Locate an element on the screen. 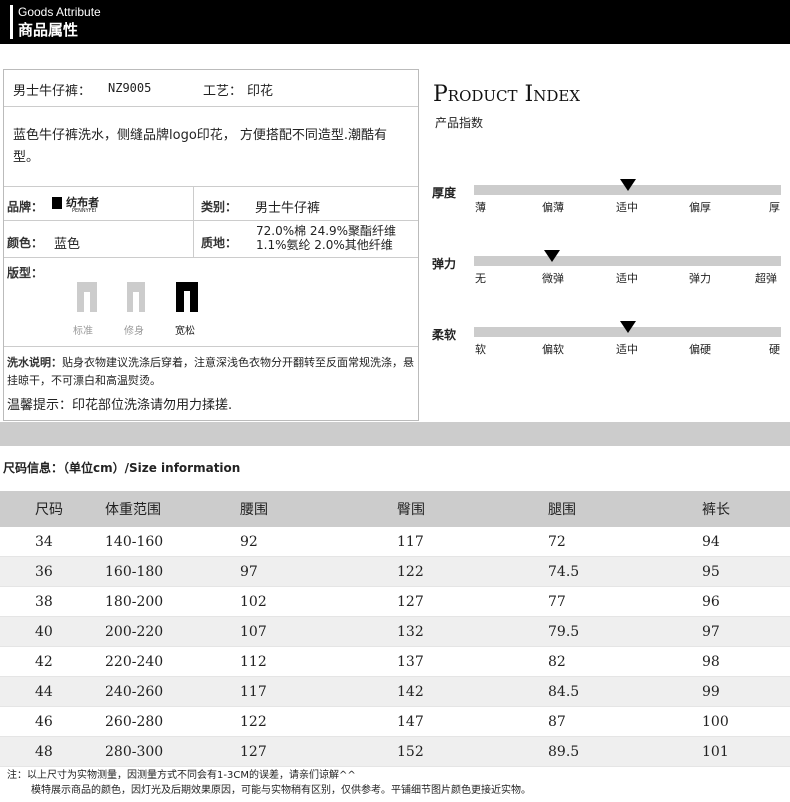  table-cell: 147 is located at coordinates (472, 721).